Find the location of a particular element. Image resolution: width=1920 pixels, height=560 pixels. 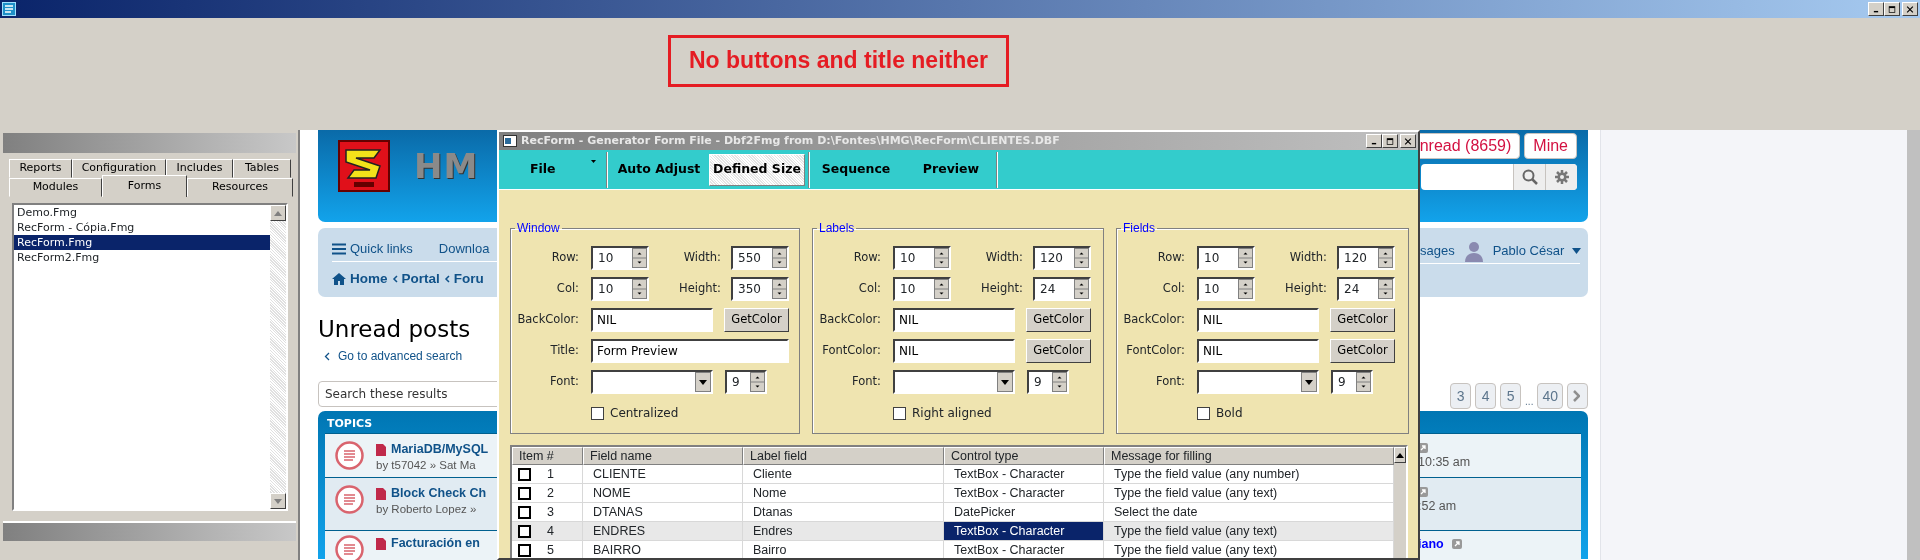

nav-link: sages is located at coordinates (1437, 250).